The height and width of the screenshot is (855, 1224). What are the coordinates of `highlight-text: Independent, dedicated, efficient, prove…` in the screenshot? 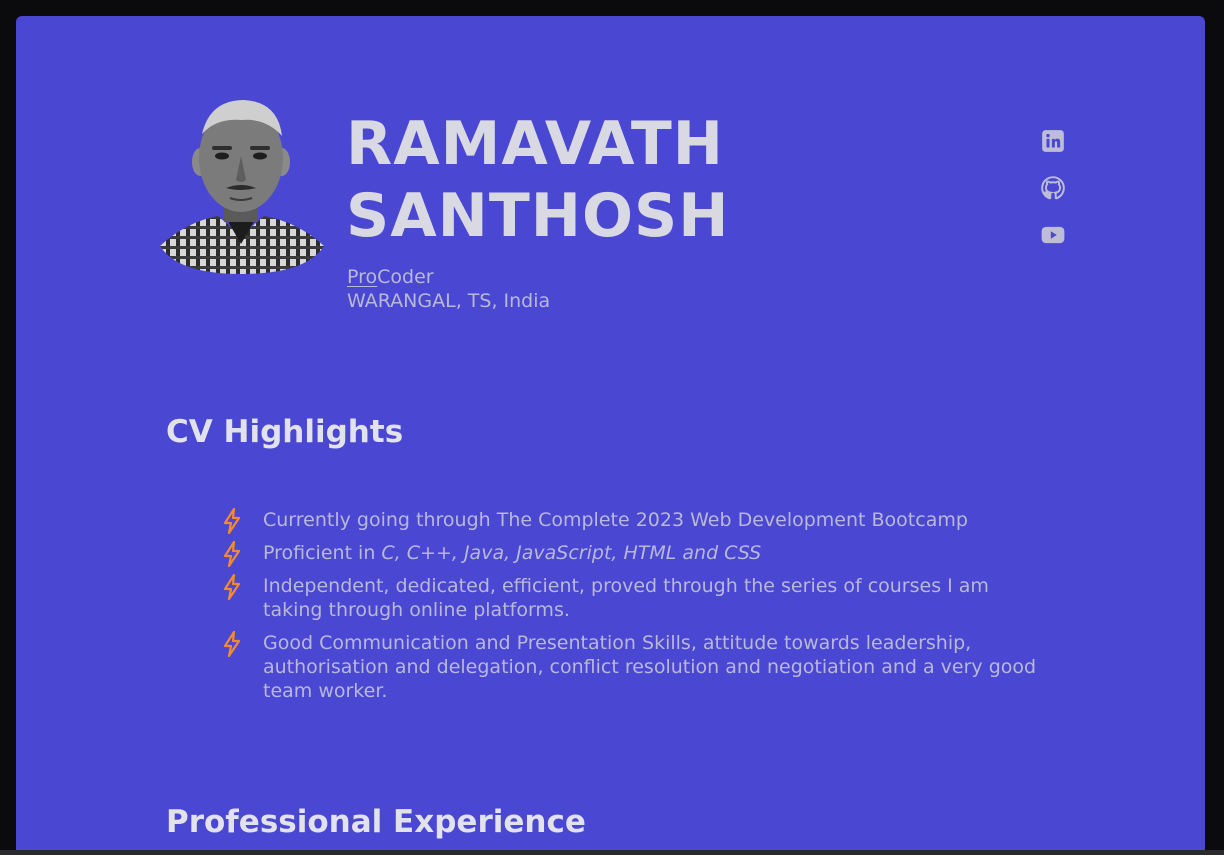 It's located at (626, 598).